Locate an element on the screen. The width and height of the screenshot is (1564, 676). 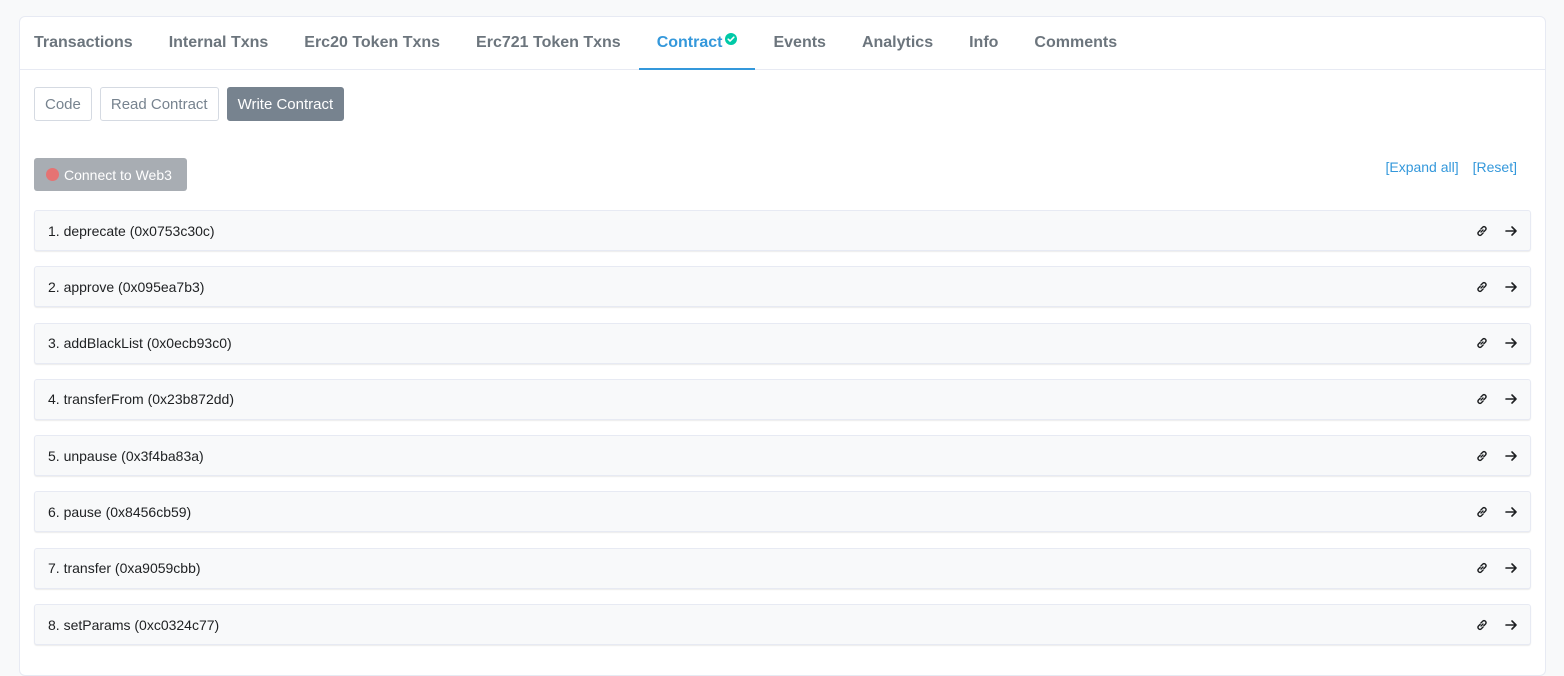
function-row: 2. approve (0x095ea7b3) is located at coordinates (782, 287).